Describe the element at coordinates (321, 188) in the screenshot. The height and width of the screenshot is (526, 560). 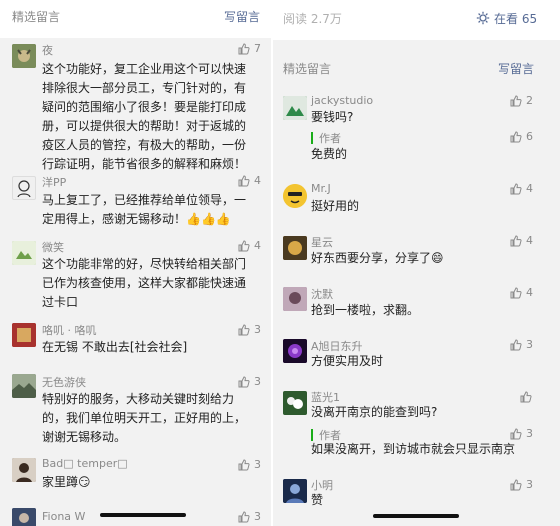
I see `commenter-name: Mr.J` at that location.